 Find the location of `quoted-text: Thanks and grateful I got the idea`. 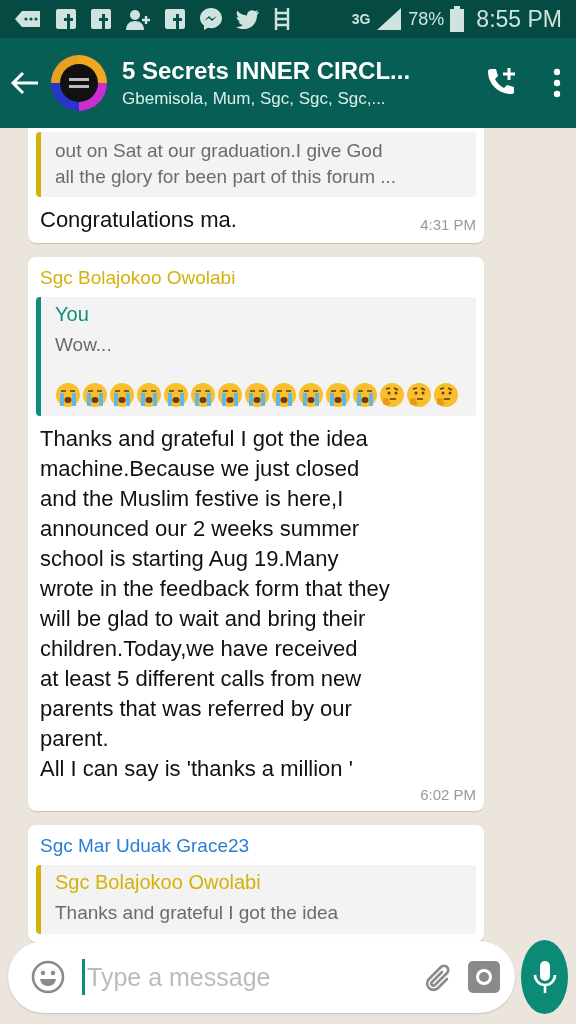

quoted-text: Thanks and grateful I got the idea is located at coordinates (197, 912).